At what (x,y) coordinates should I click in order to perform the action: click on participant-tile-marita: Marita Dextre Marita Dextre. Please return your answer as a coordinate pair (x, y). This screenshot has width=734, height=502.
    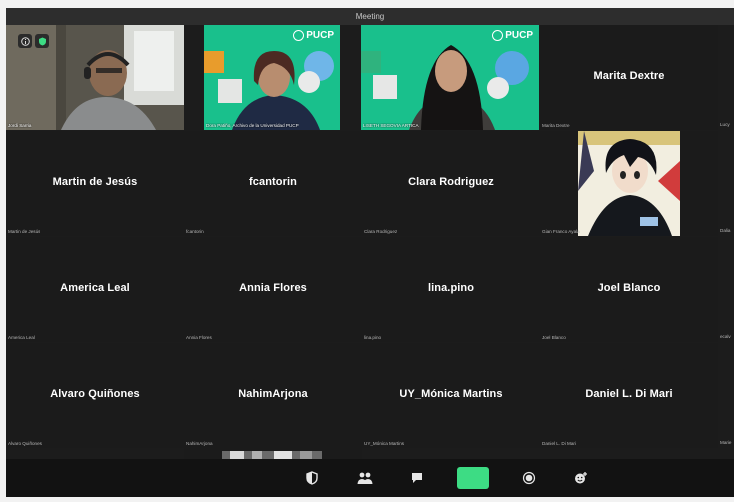
    Looking at the image, I should click on (629, 77).